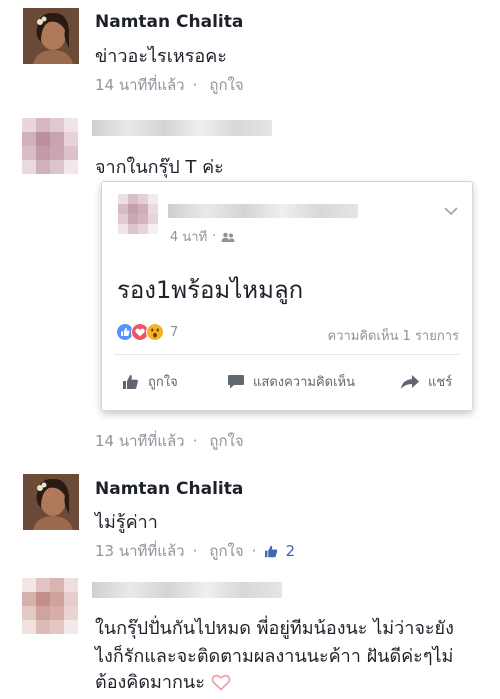  I want to click on shared-post-avatar, so click(138, 214).